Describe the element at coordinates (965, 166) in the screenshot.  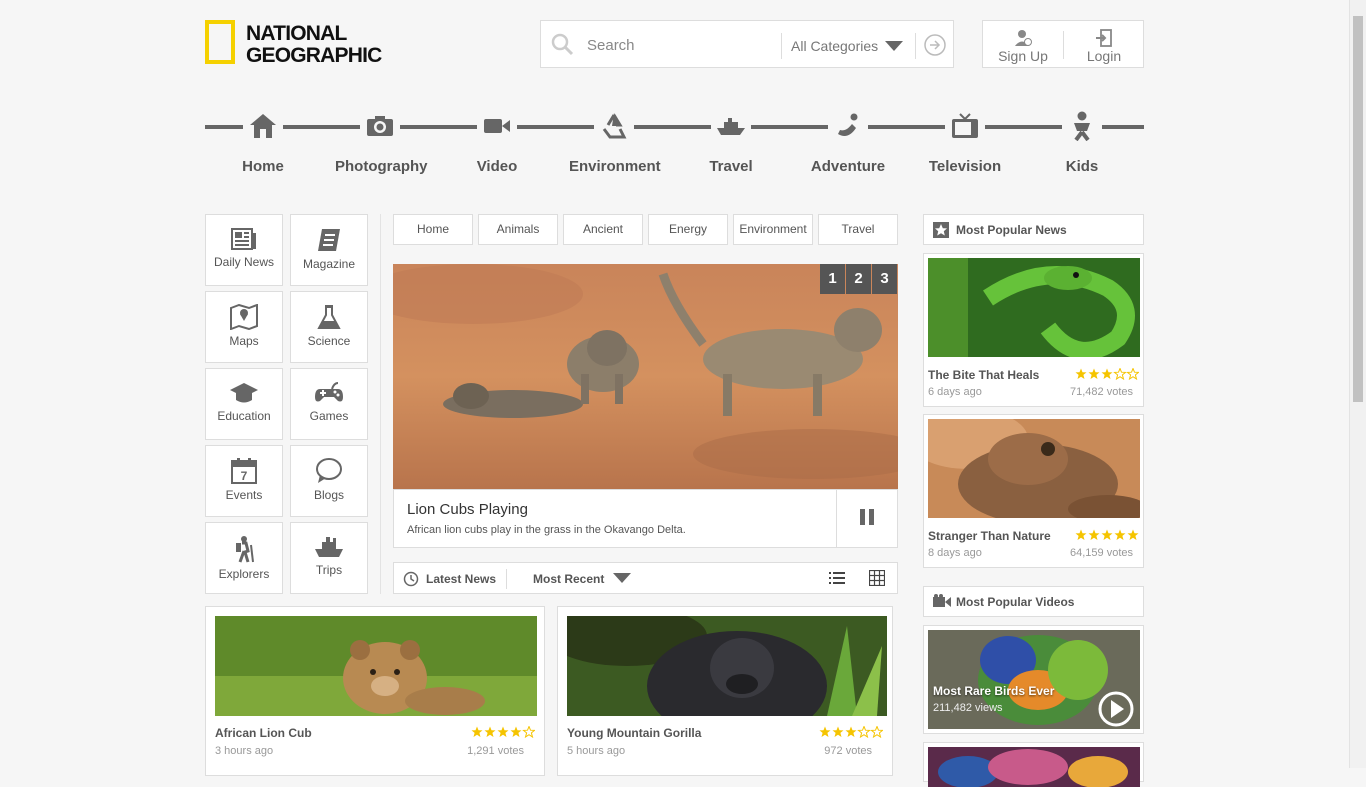
I see `nav-label: Television` at that location.